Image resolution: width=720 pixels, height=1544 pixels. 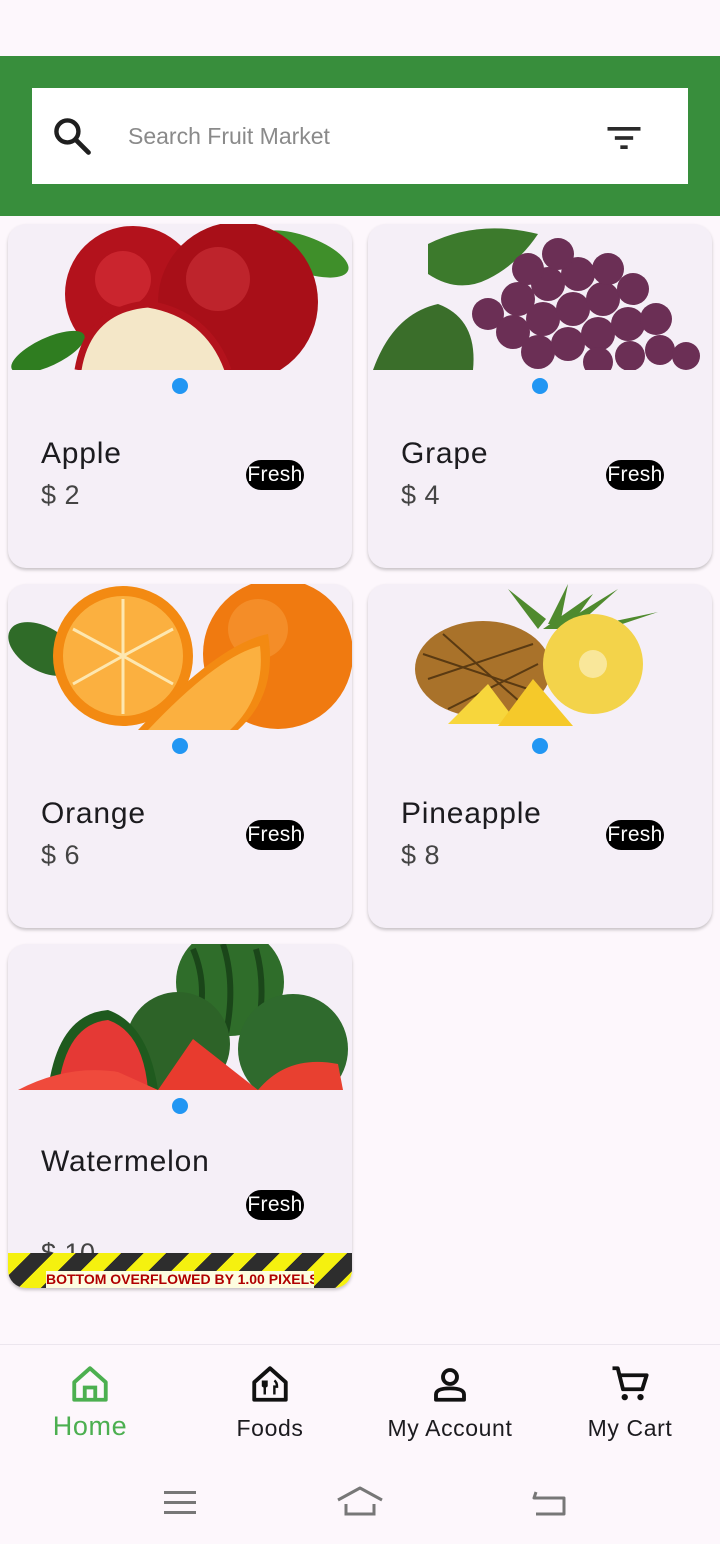 I want to click on product-price: $ 4, so click(x=421, y=495).